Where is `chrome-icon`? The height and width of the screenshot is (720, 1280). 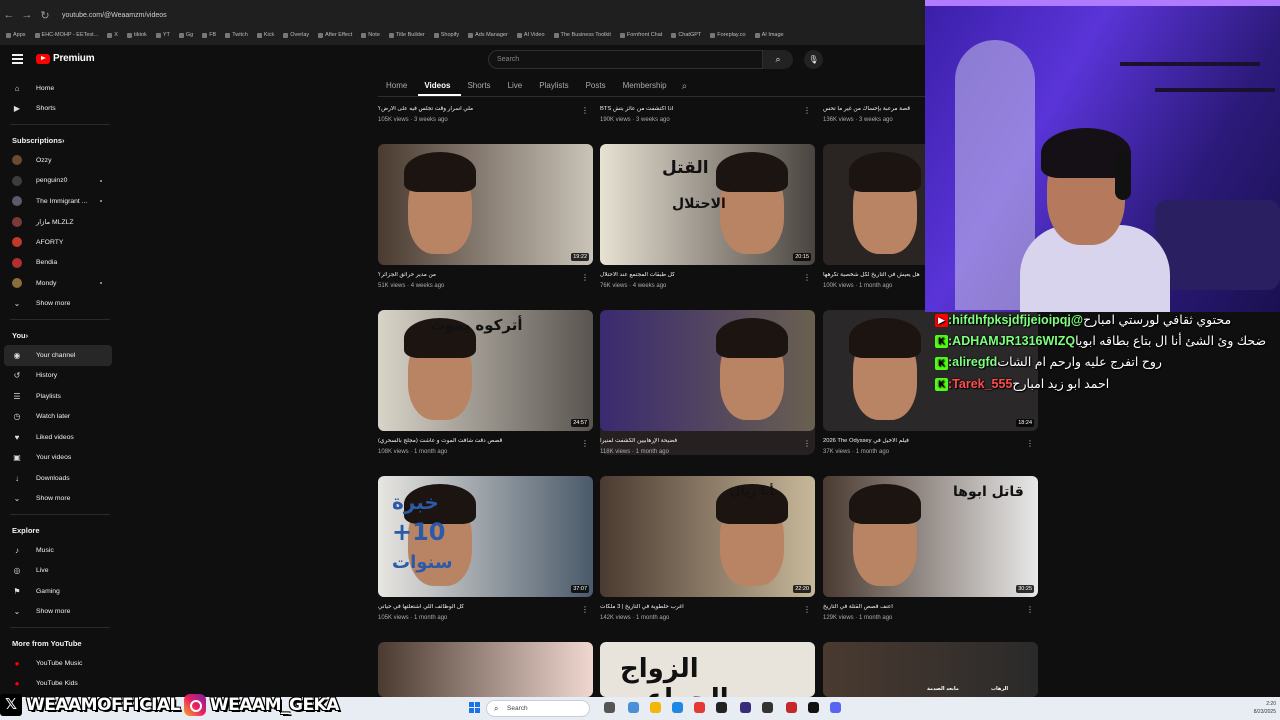
chrome-icon is located at coordinates (699, 707).